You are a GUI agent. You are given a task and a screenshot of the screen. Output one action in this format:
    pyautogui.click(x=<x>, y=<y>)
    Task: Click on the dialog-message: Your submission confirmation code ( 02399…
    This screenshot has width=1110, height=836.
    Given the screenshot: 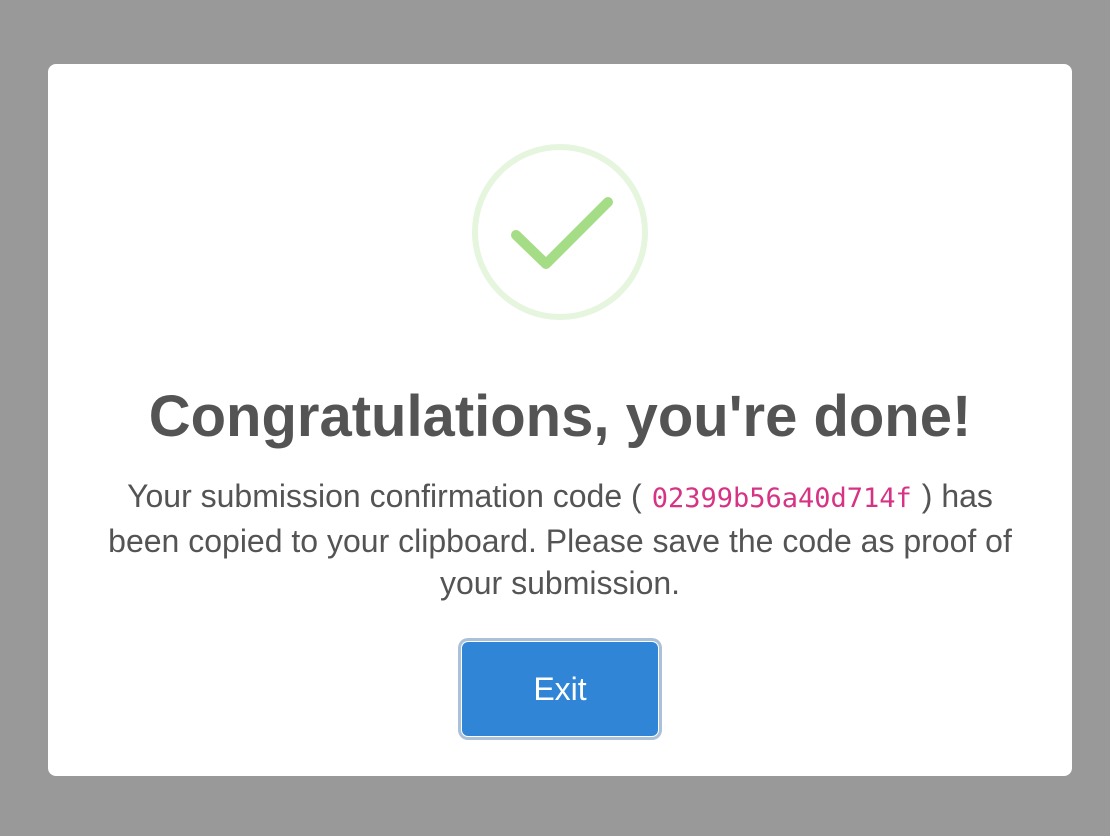 What is the action you would take?
    pyautogui.click(x=560, y=539)
    